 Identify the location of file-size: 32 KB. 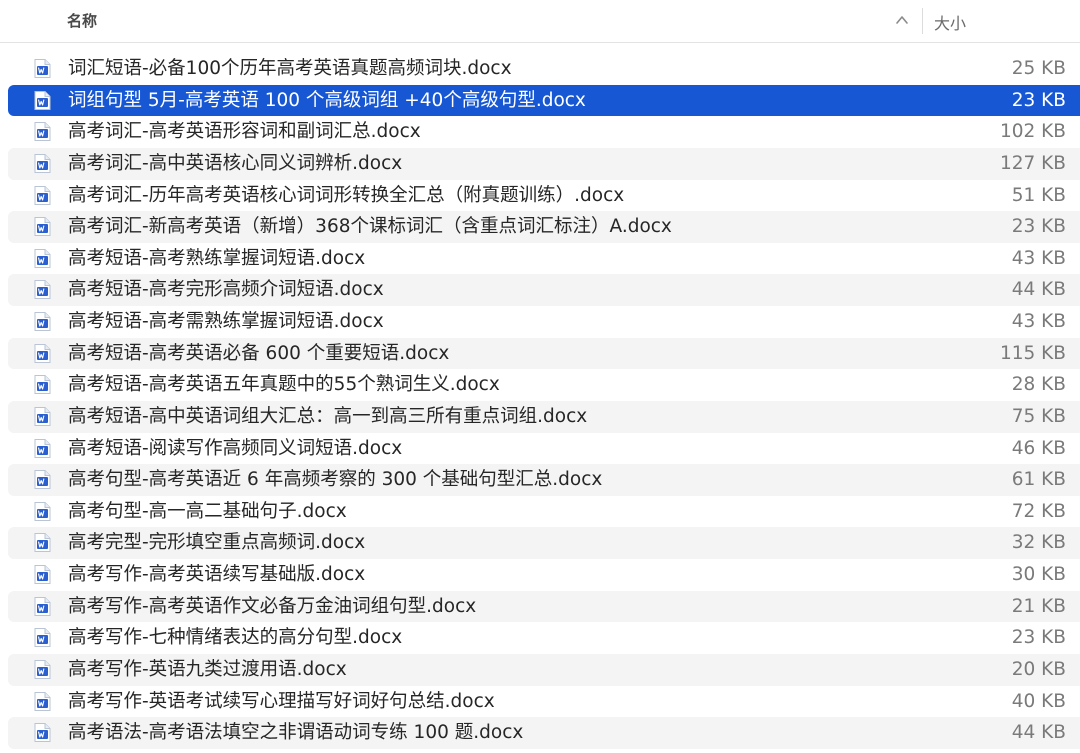
(1038, 543).